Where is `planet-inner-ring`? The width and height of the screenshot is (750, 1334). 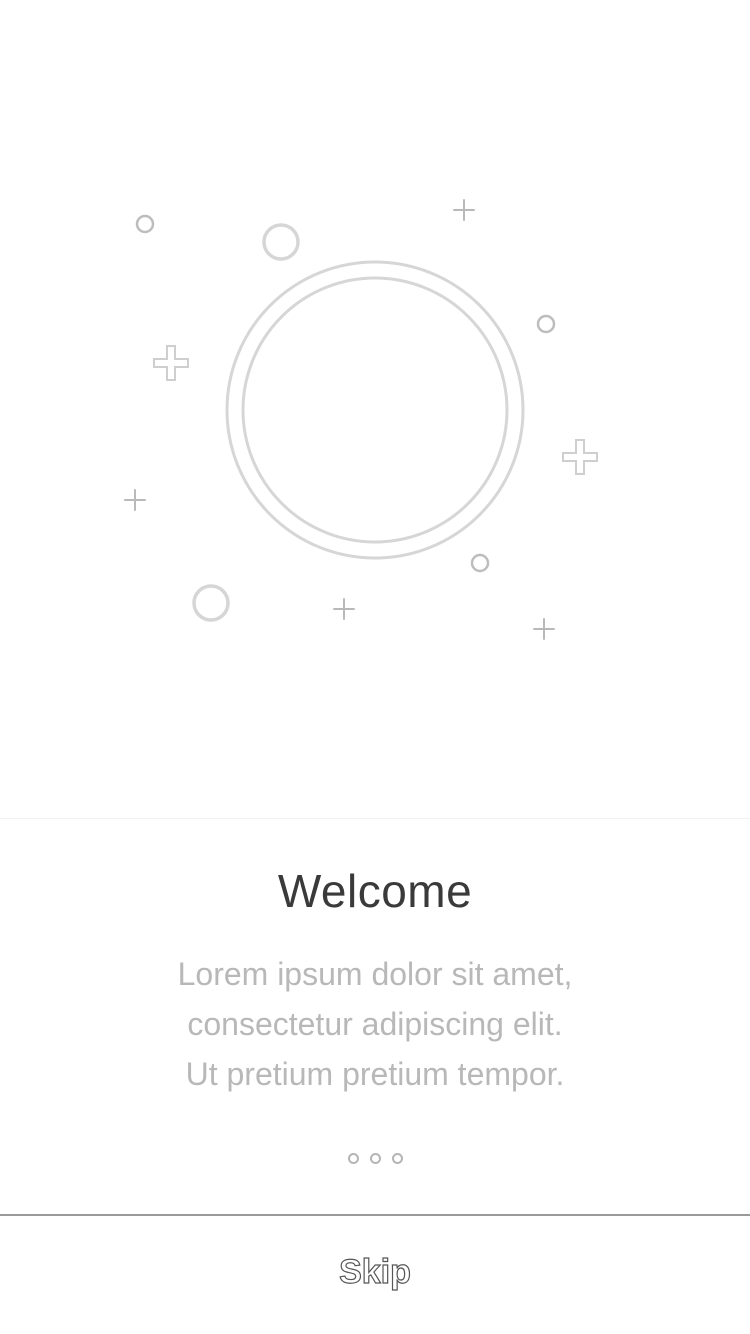 planet-inner-ring is located at coordinates (375, 410).